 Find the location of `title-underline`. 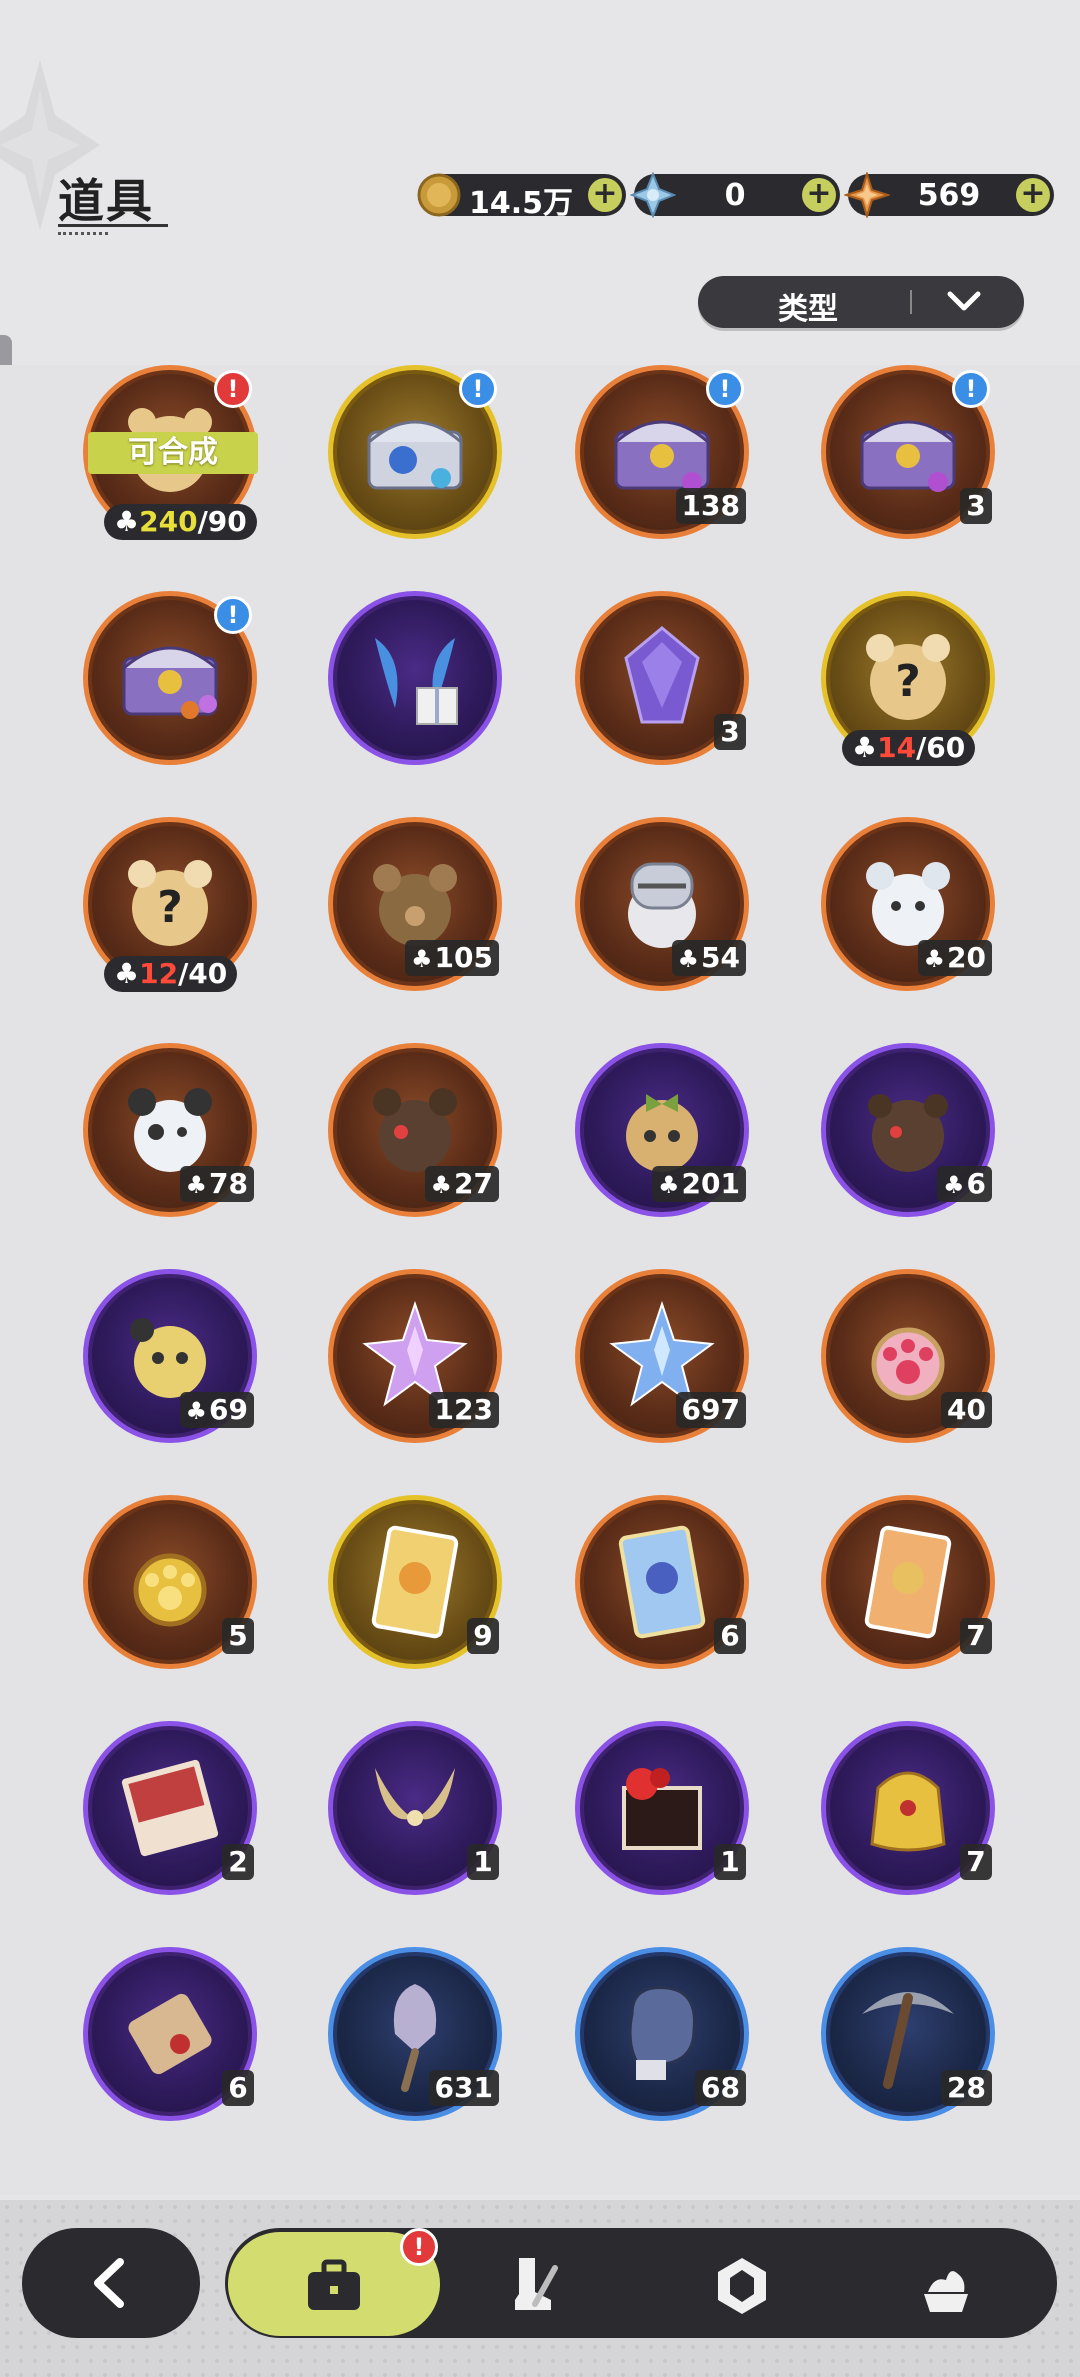

title-underline is located at coordinates (113, 227).